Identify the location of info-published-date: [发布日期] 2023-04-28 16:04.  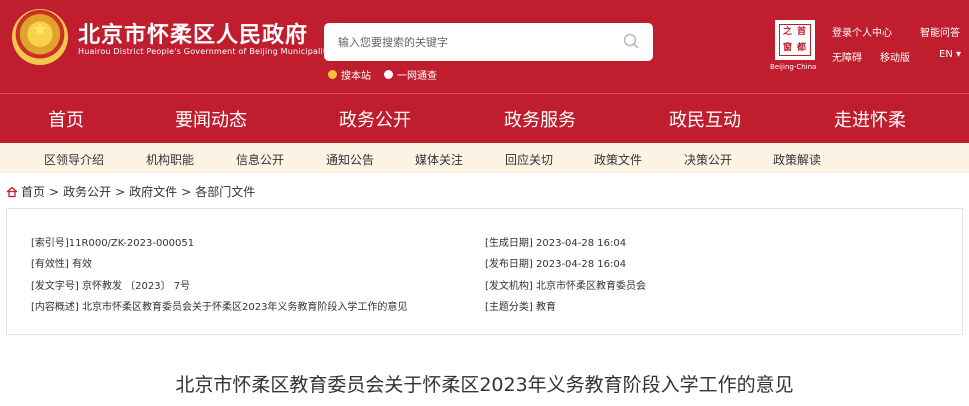
(556, 264).